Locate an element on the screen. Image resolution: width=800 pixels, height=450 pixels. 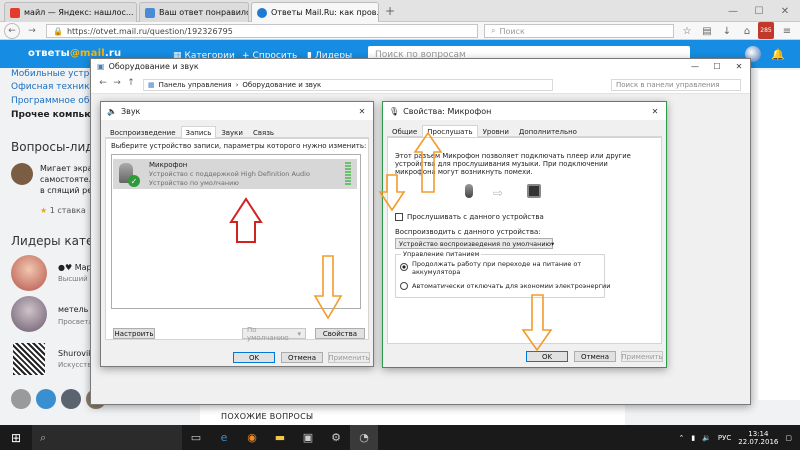
volume-icon: 🔉 is located at coordinates (706, 438).